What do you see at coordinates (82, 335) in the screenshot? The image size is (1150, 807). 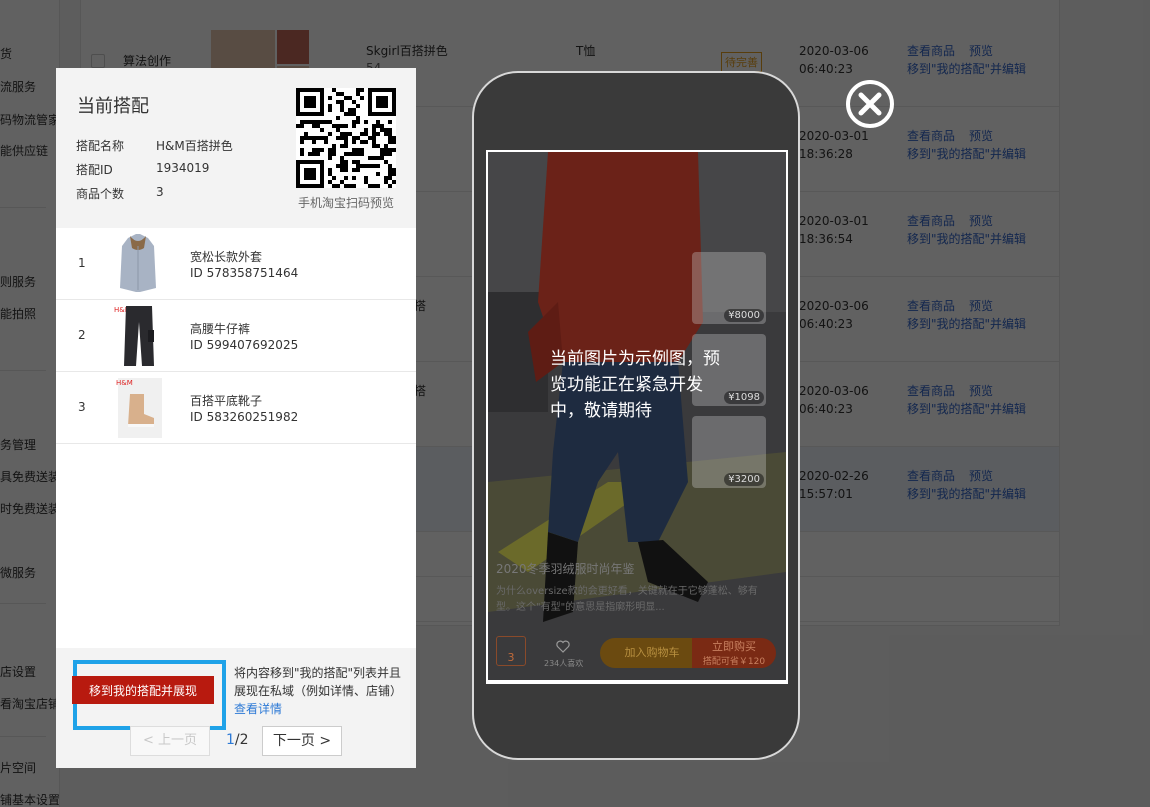 I see `item-index: 2` at bounding box center [82, 335].